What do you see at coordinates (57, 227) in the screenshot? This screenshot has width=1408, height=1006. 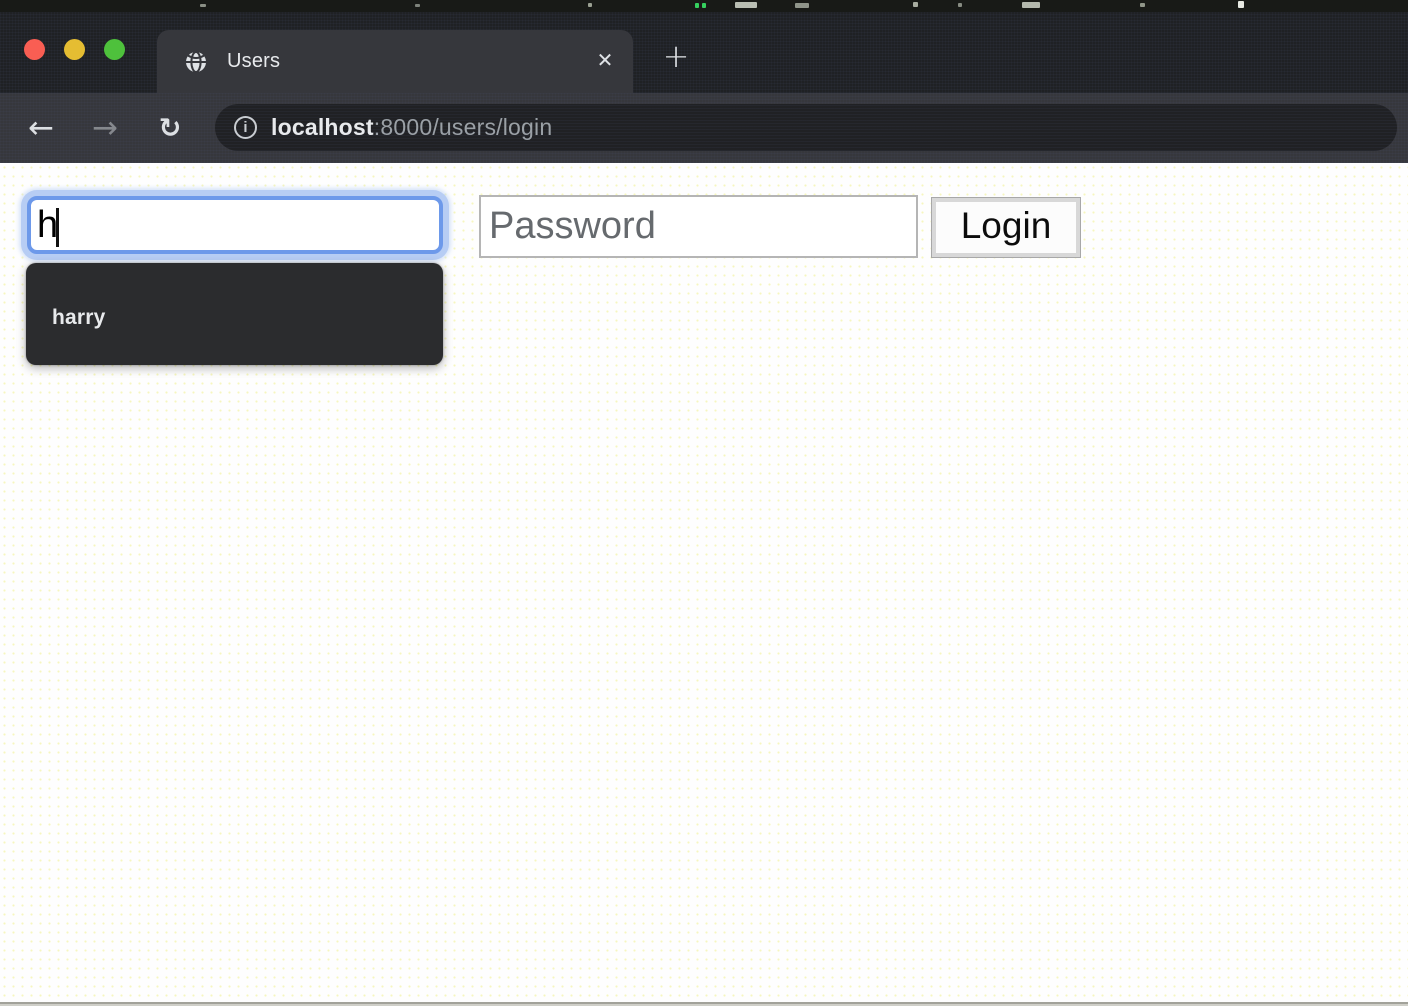 I see `text-caret` at bounding box center [57, 227].